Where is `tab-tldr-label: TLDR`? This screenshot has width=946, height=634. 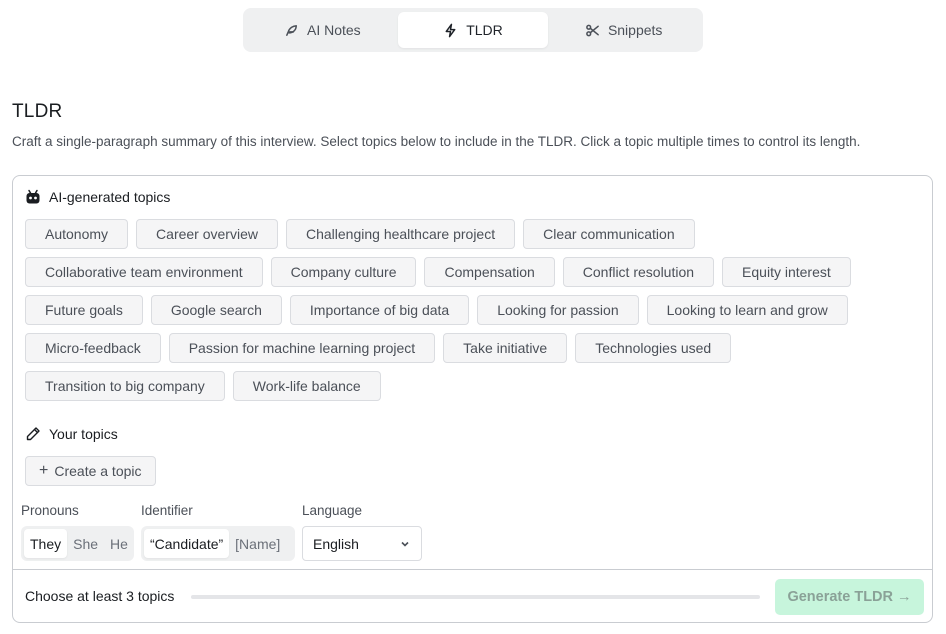
tab-tldr-label: TLDR is located at coordinates (484, 30).